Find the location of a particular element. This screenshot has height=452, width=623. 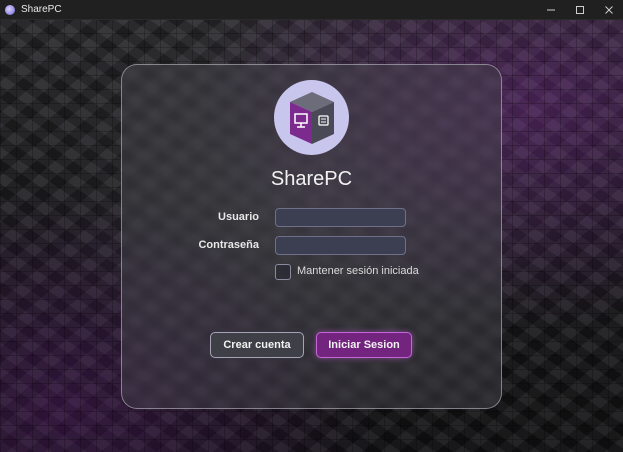

close-icon is located at coordinates (608, 10).